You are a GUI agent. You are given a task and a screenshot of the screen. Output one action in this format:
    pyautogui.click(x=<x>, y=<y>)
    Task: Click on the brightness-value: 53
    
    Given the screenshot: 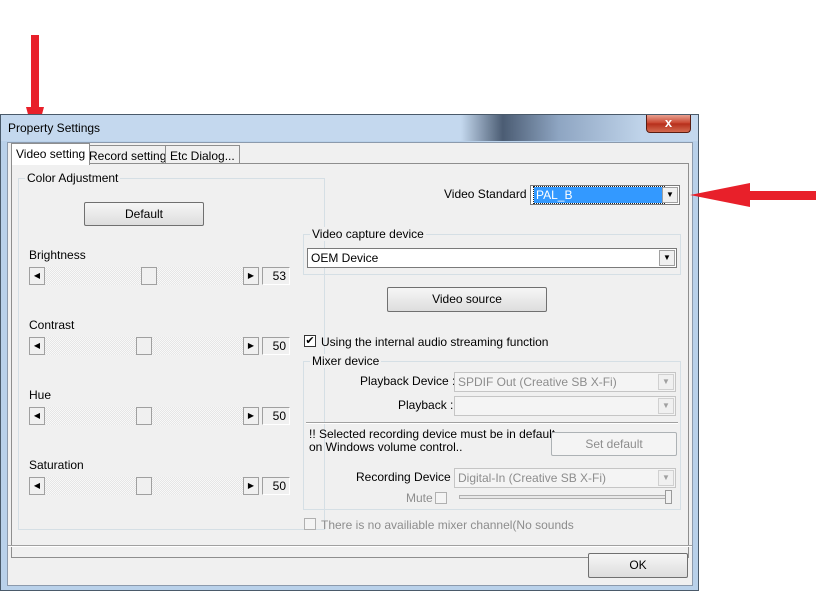 What is the action you would take?
    pyautogui.click(x=276, y=276)
    